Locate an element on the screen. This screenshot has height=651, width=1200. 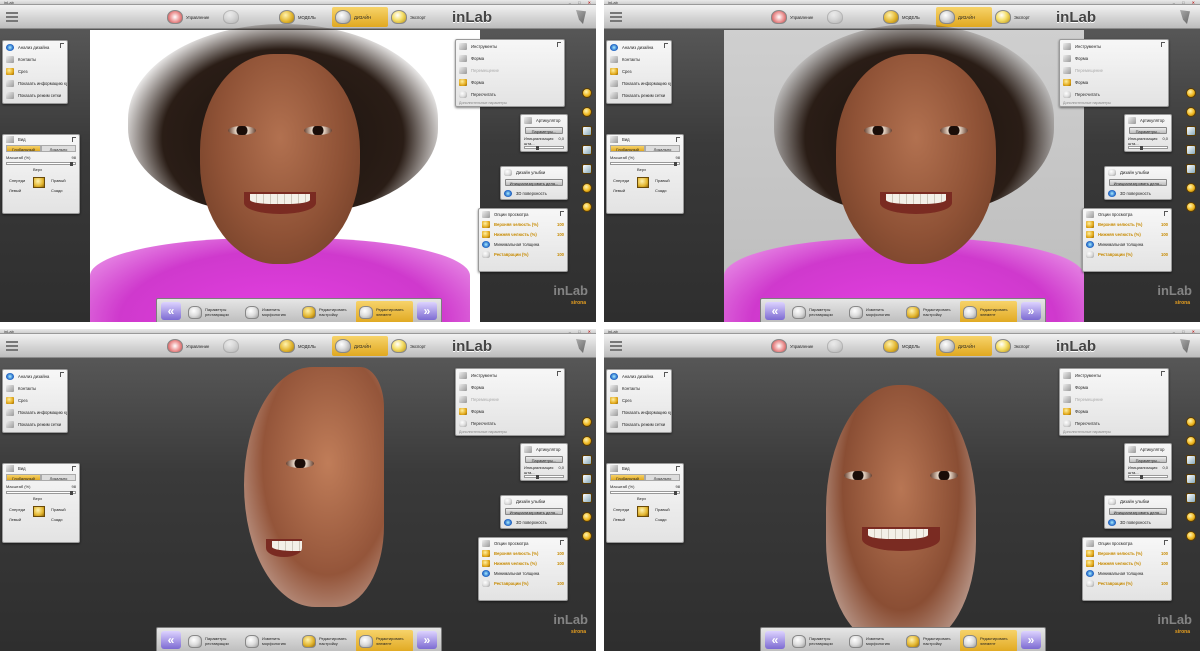
wizard-step: Изменить морфологию is located at coordinates (270, 311).